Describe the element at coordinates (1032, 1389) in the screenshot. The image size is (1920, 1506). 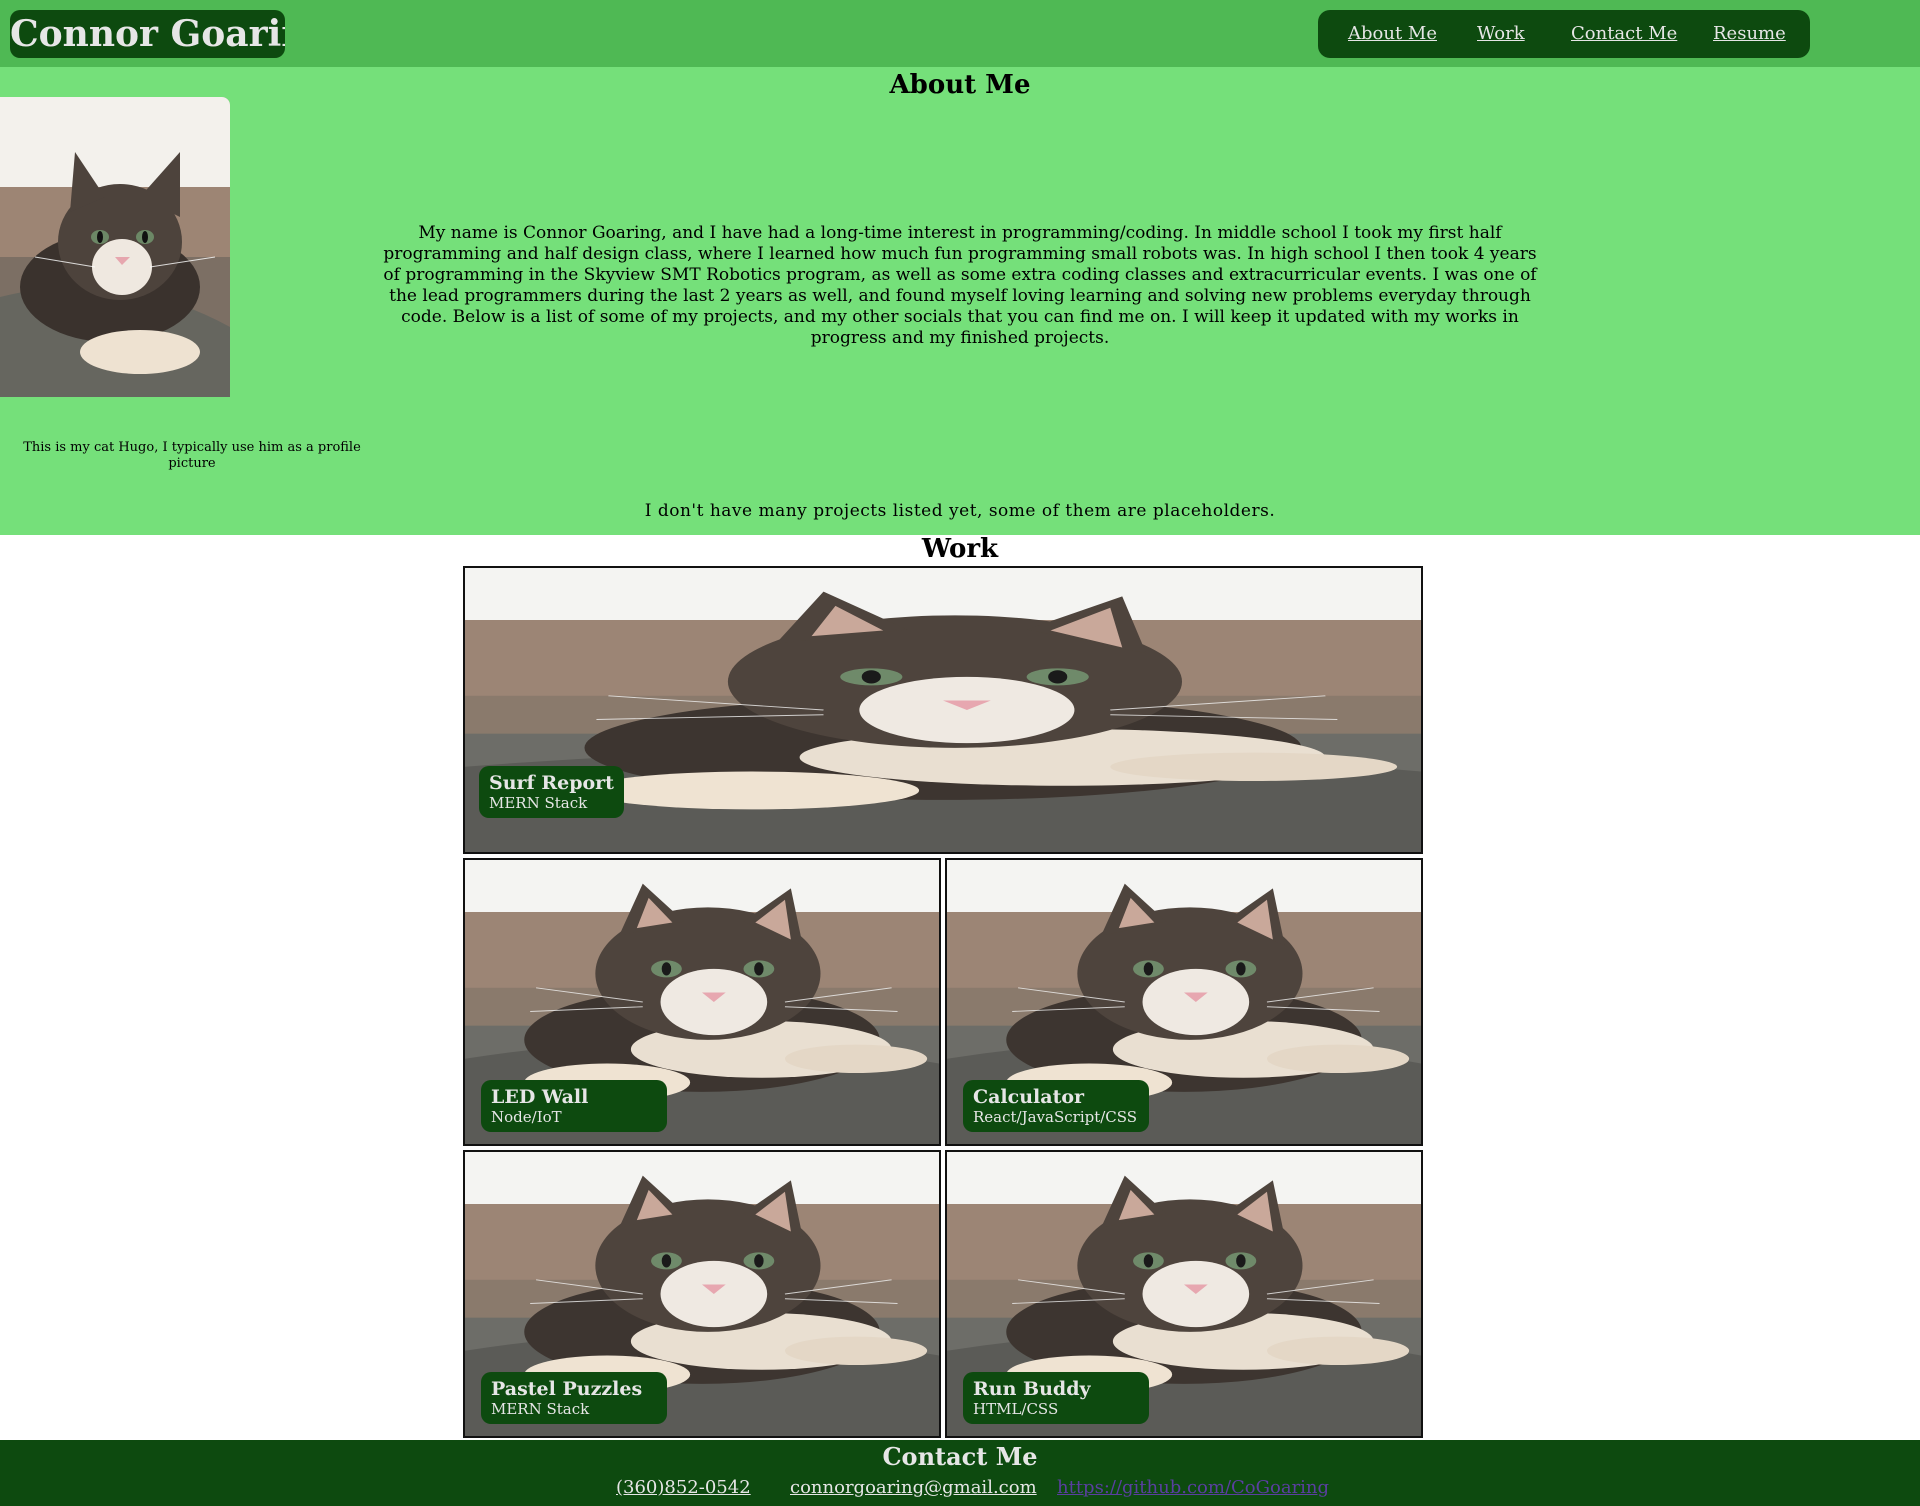
I see `project-name: Run Buddy` at that location.